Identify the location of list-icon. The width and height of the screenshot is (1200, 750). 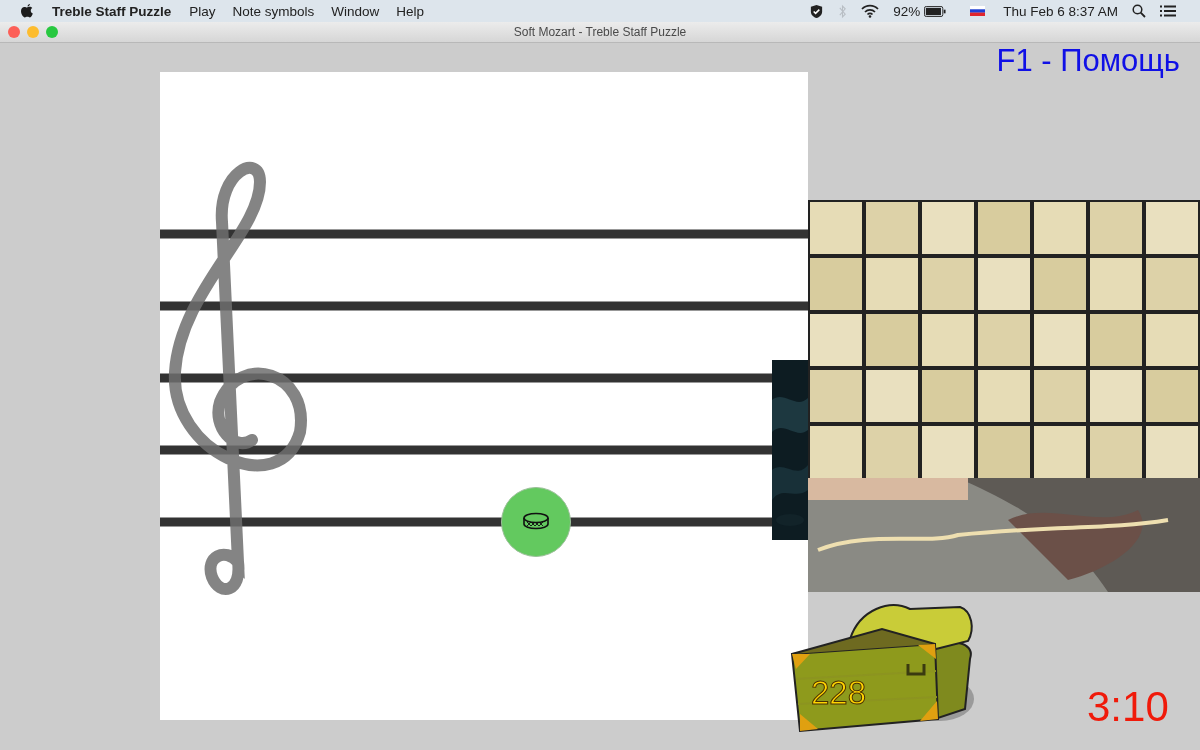
(1168, 11).